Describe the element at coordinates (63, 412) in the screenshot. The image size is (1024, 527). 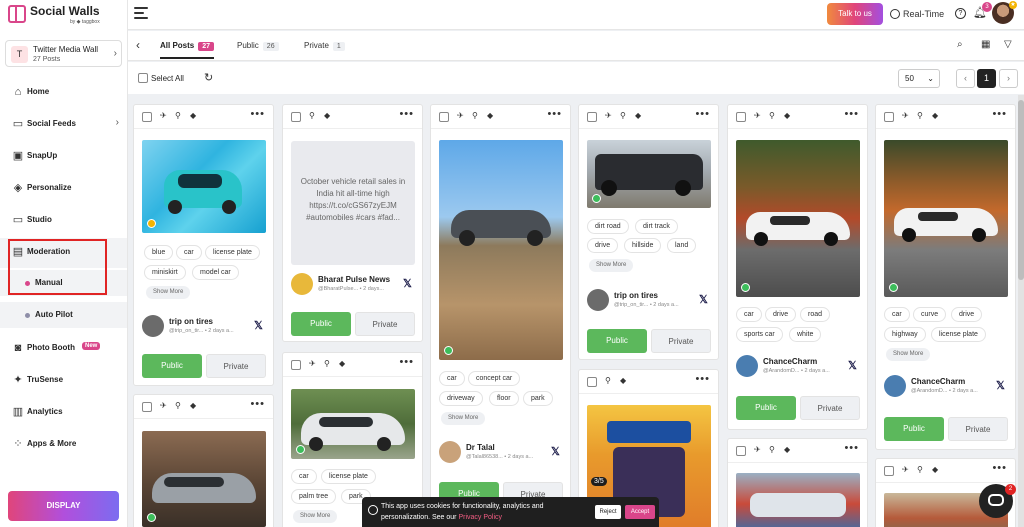
I see `sidebar-item-analytics: ▥ Analytics` at that location.